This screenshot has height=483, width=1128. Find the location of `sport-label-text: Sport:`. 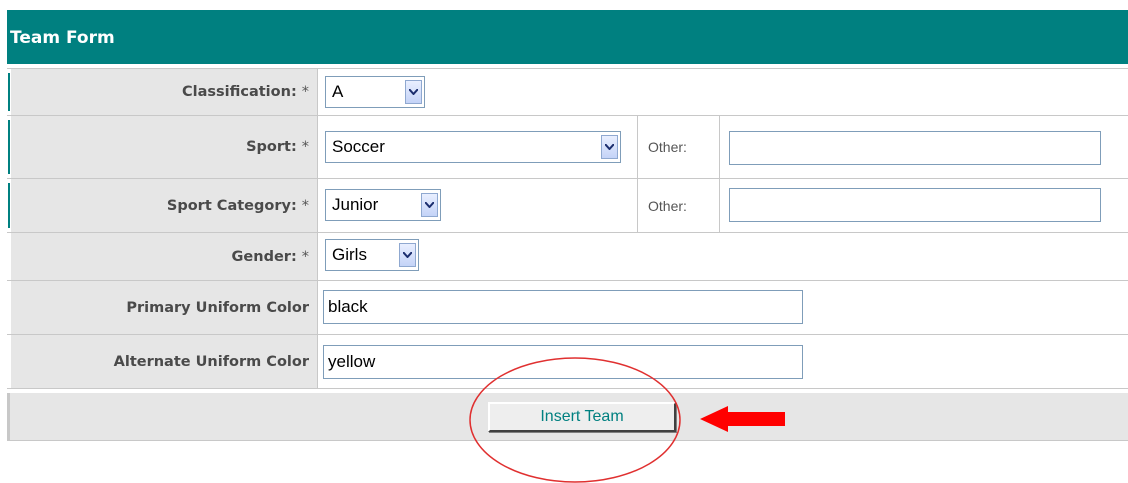

sport-label-text: Sport: is located at coordinates (271, 147).